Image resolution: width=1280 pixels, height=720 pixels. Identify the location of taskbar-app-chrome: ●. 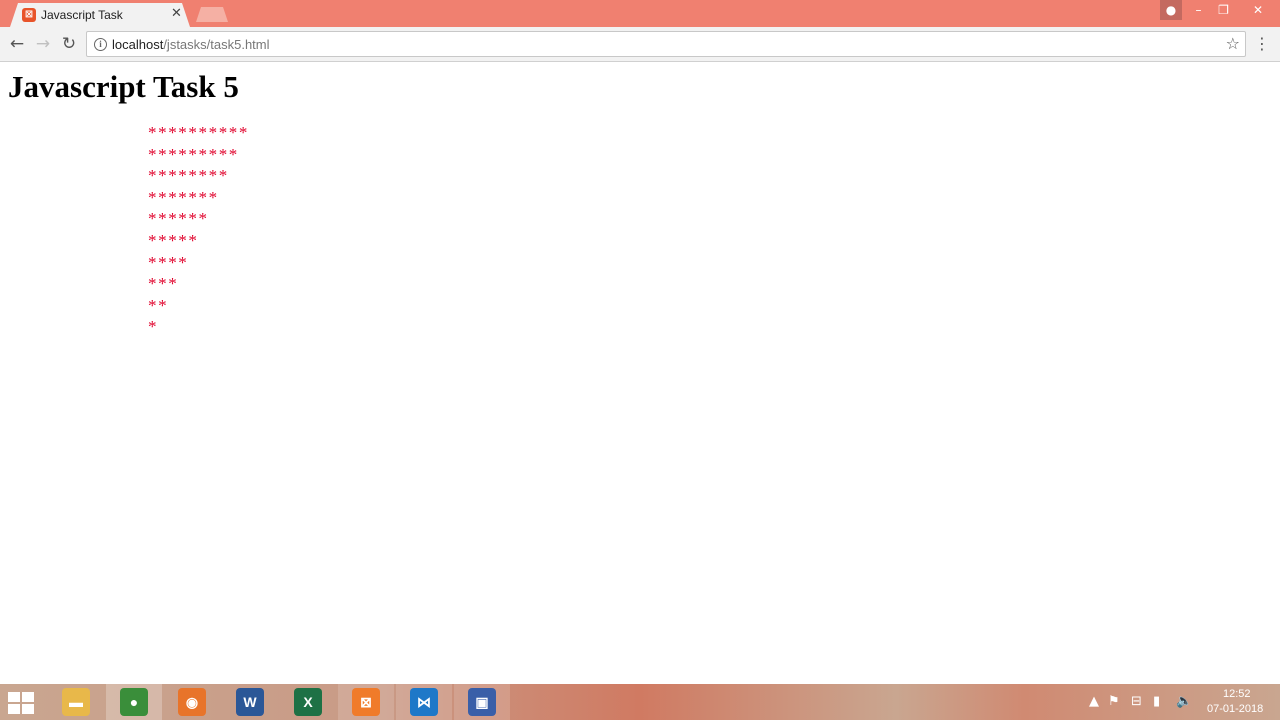
(134, 702).